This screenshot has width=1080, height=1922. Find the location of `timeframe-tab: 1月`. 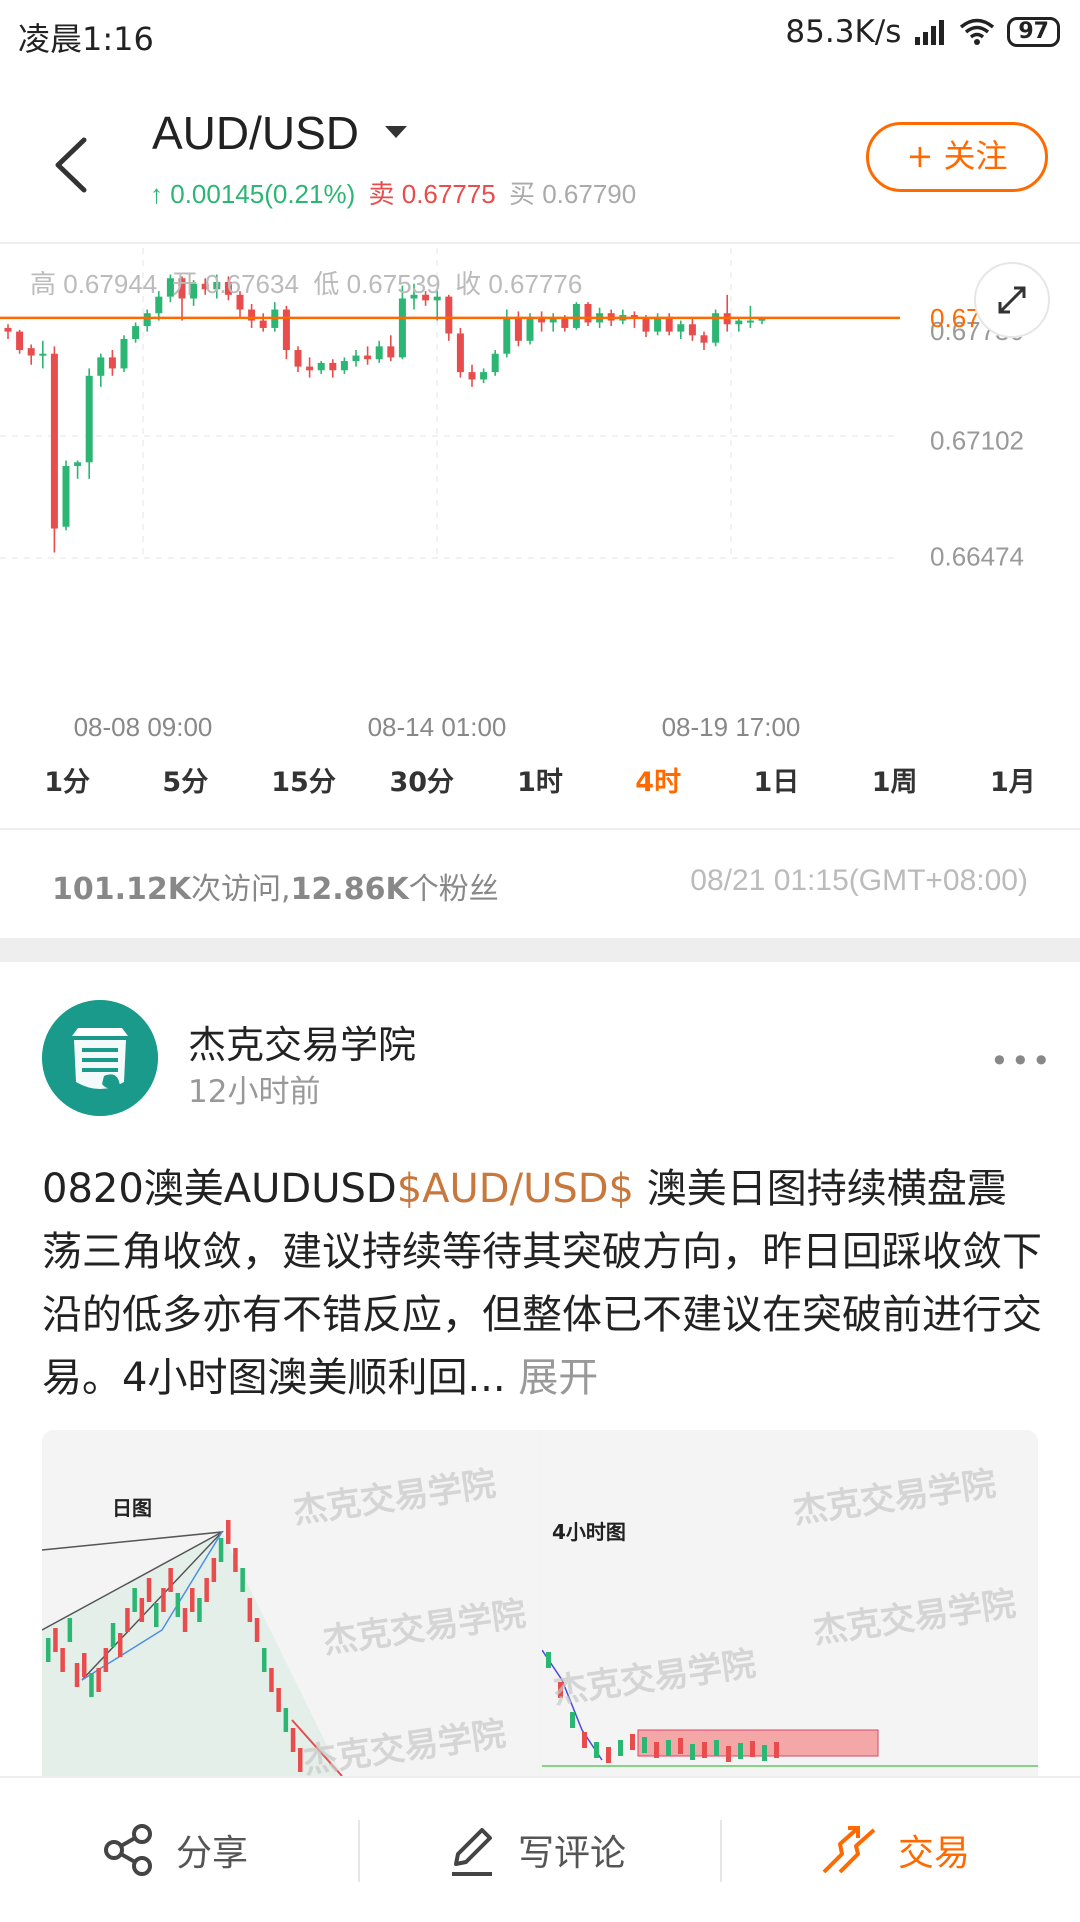

timeframe-tab: 1月 is located at coordinates (1013, 787).